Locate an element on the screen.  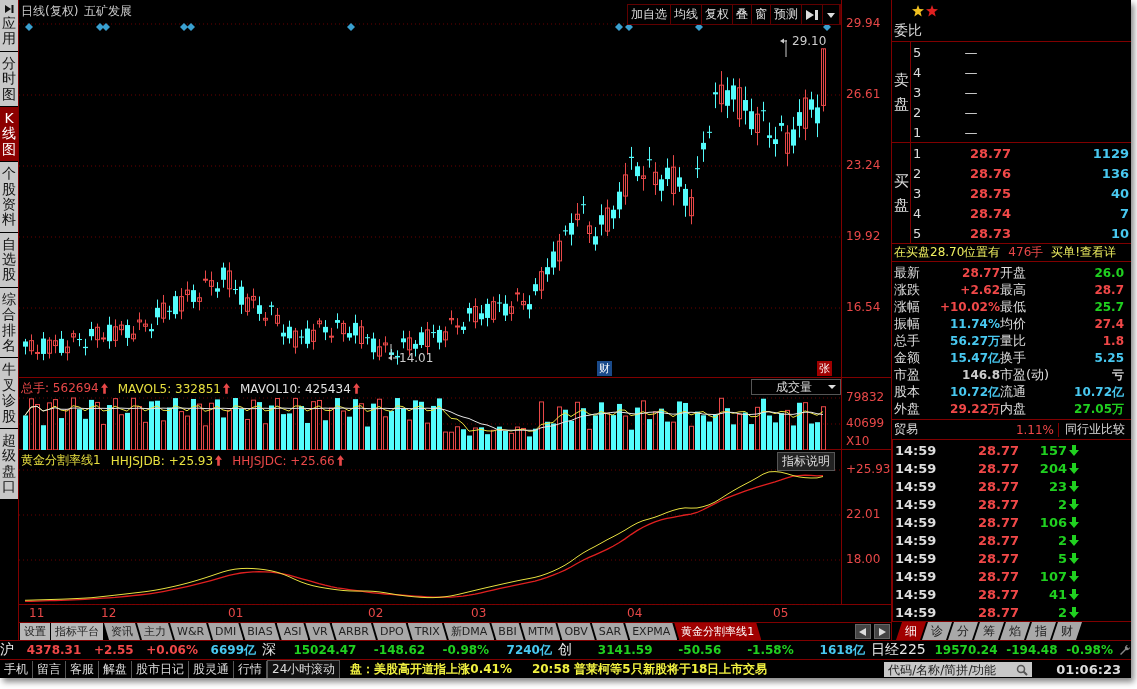
stat-label: 量比 is located at coordinates (1013, 341).